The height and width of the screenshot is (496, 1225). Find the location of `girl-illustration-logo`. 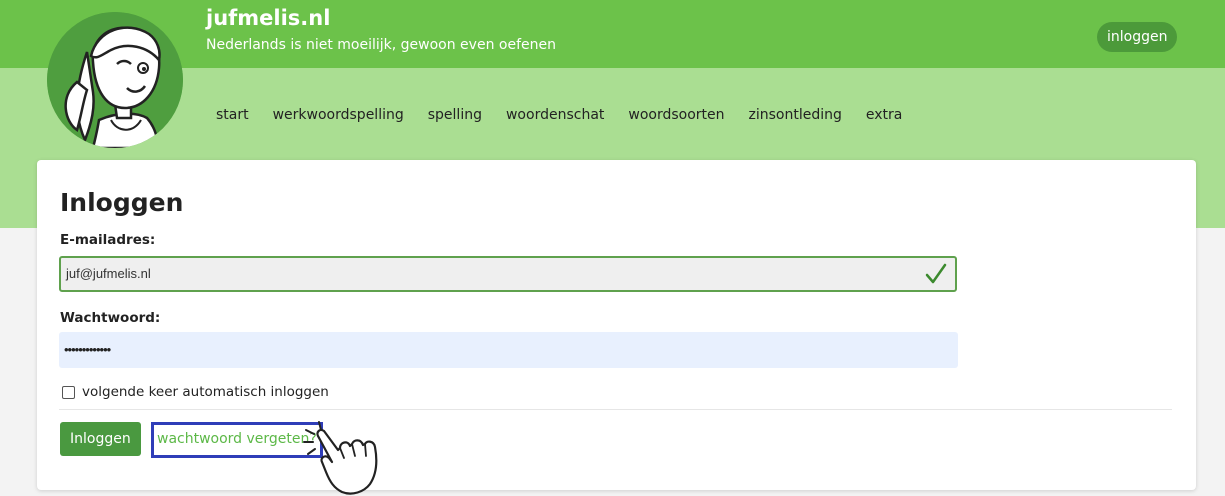

girl-illustration-logo is located at coordinates (115, 80).